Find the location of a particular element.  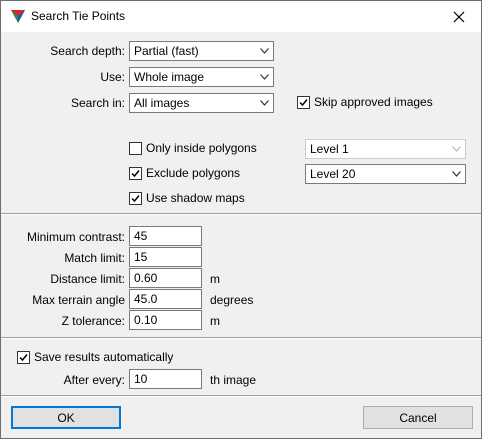

window-title: Search Tie Points is located at coordinates (78, 16).